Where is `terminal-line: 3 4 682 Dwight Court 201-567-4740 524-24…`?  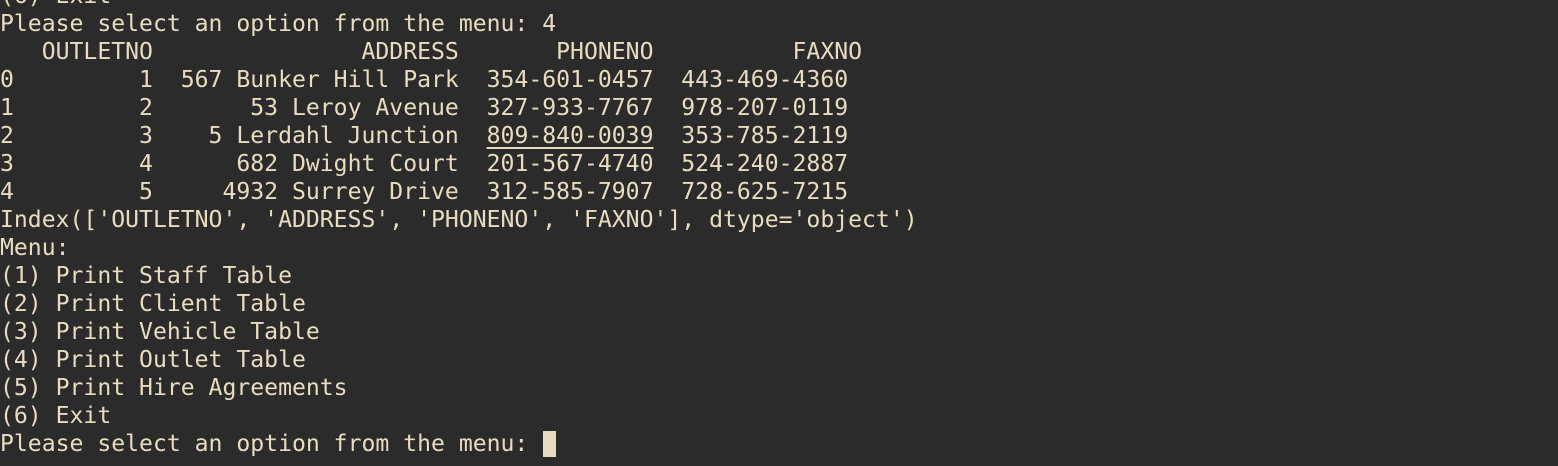 terminal-line: 3 4 682 Dwight Court 201-567-4740 524-24… is located at coordinates (459, 164).